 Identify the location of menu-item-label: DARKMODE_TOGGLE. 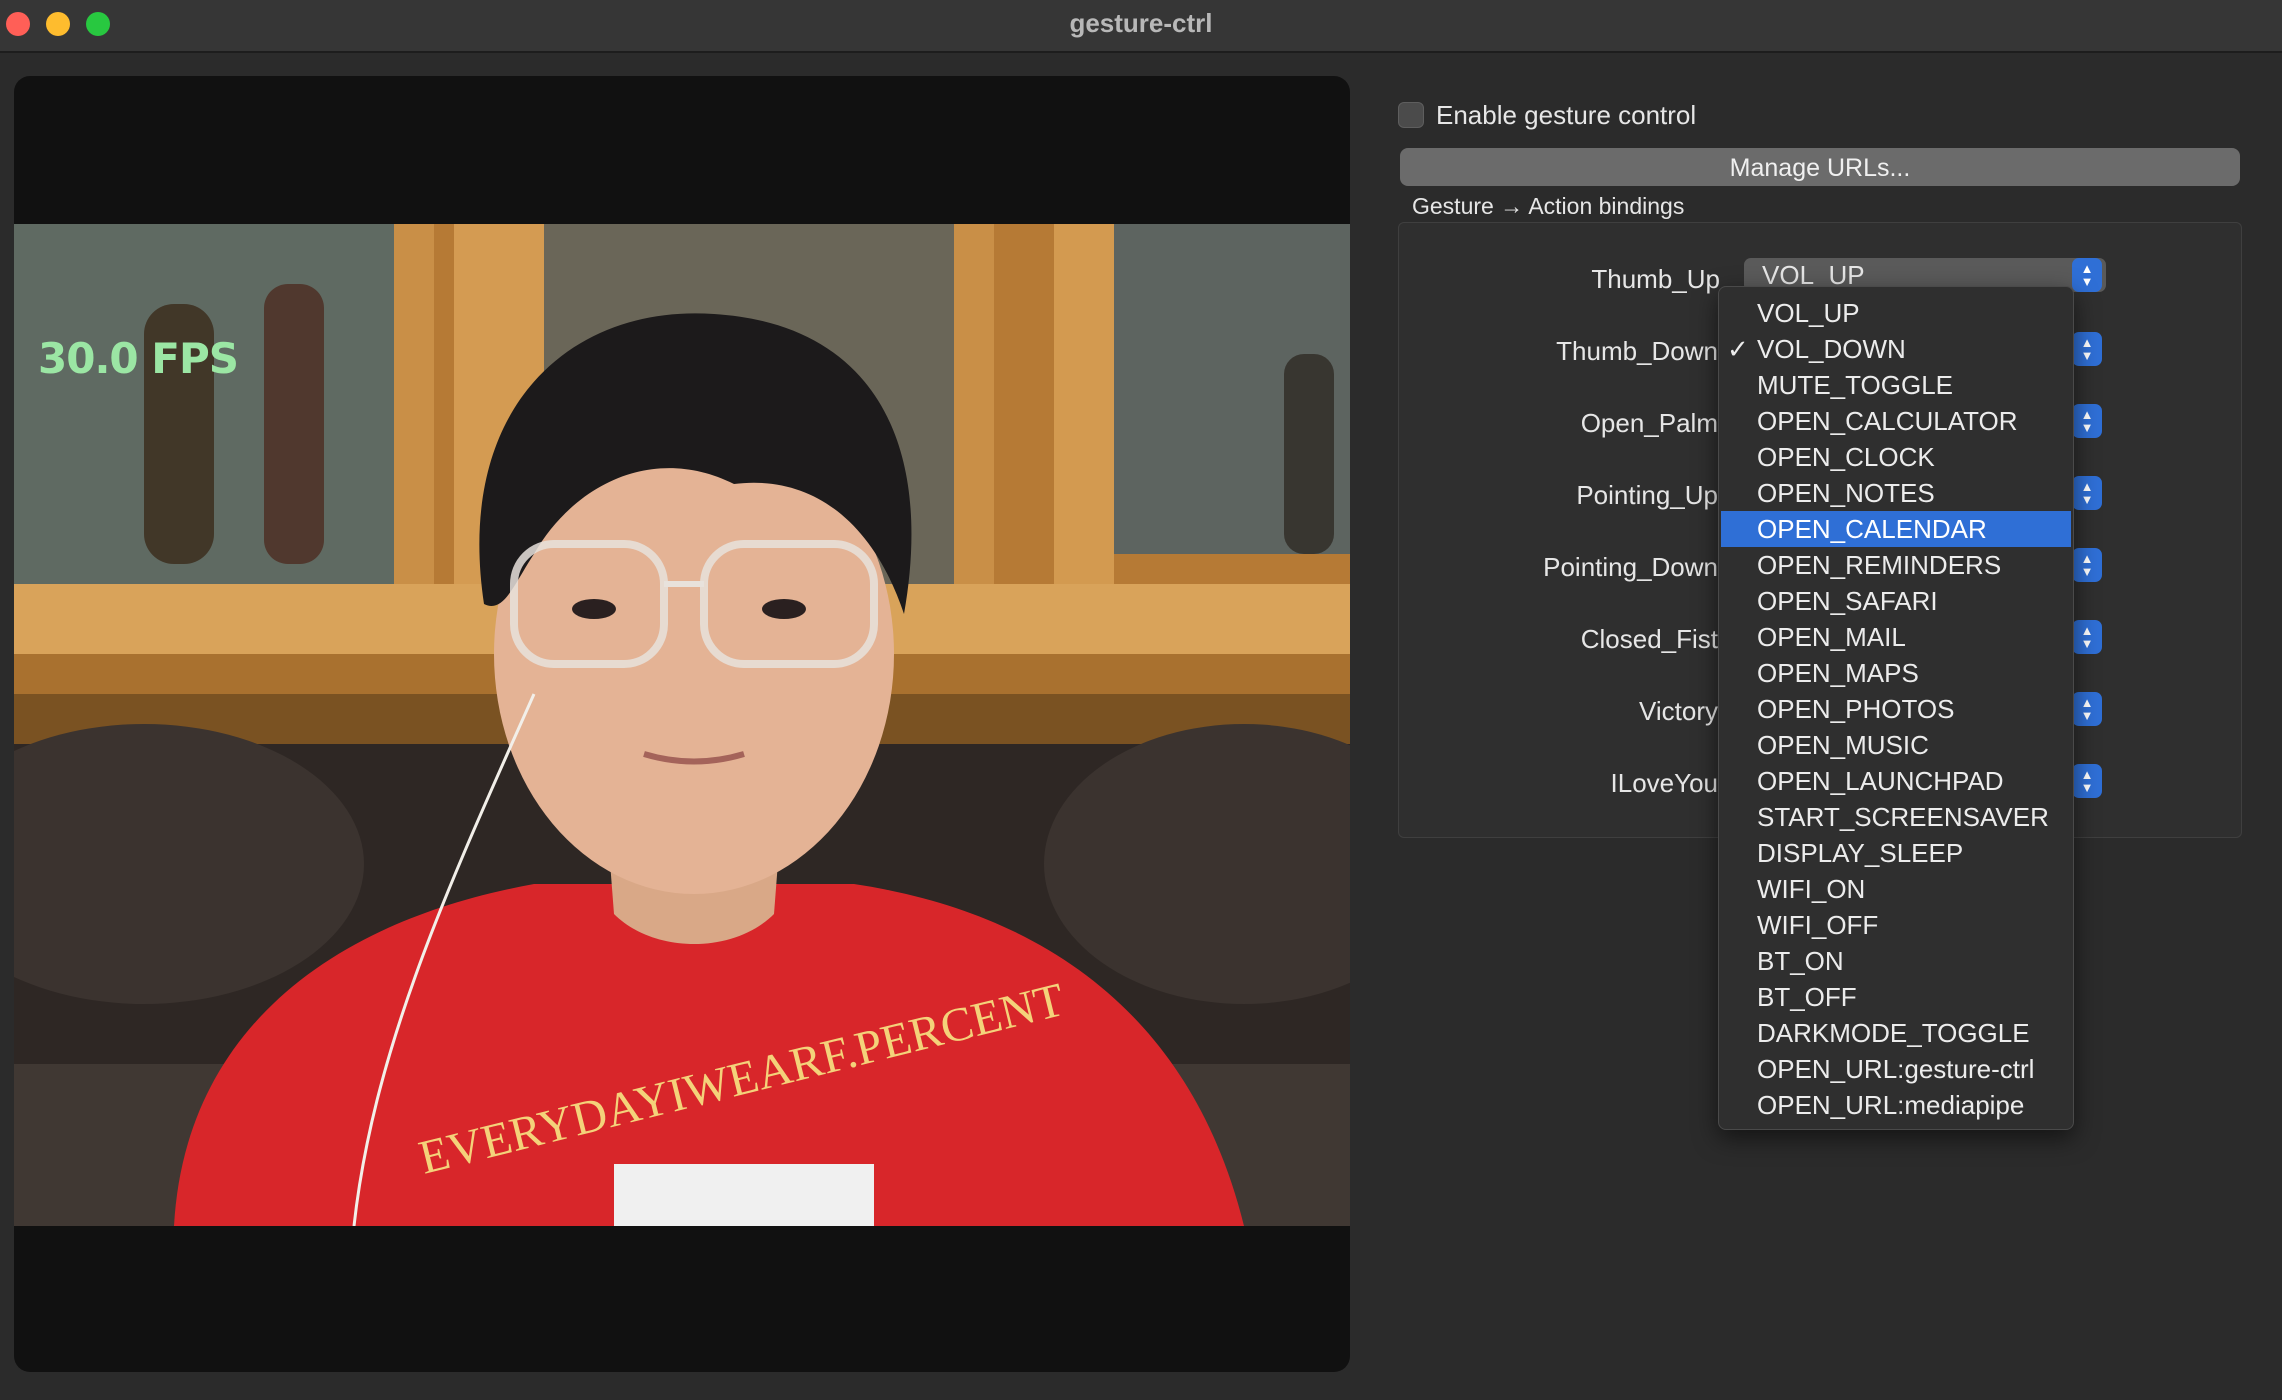
(1893, 1033).